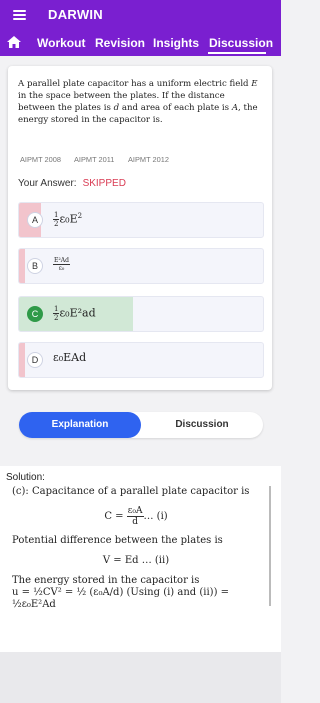  Describe the element at coordinates (47, 183) in the screenshot. I see `your-answer-label: Your Answer:` at that location.